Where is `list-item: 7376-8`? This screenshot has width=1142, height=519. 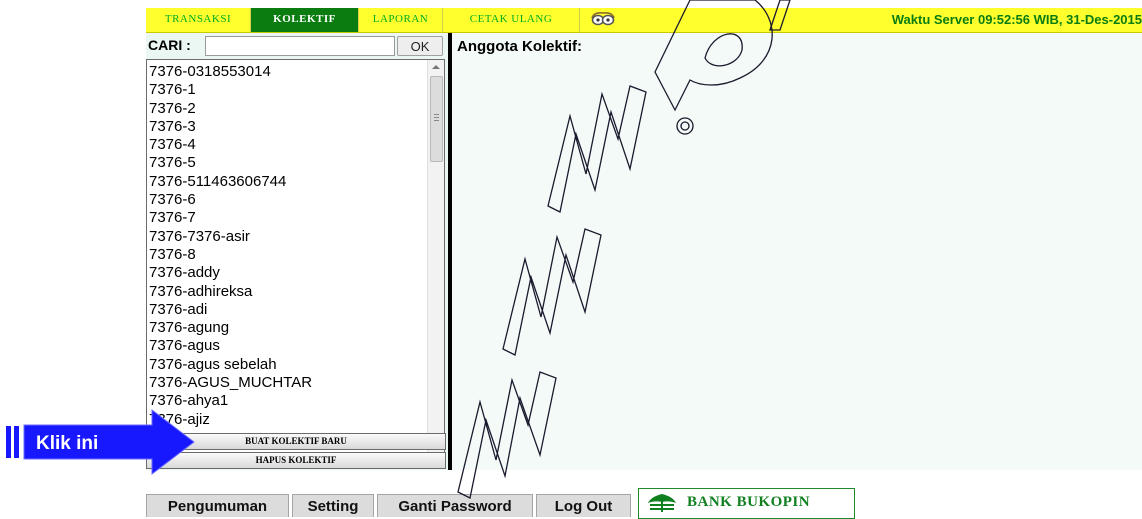
list-item: 7376-8 is located at coordinates (286, 255).